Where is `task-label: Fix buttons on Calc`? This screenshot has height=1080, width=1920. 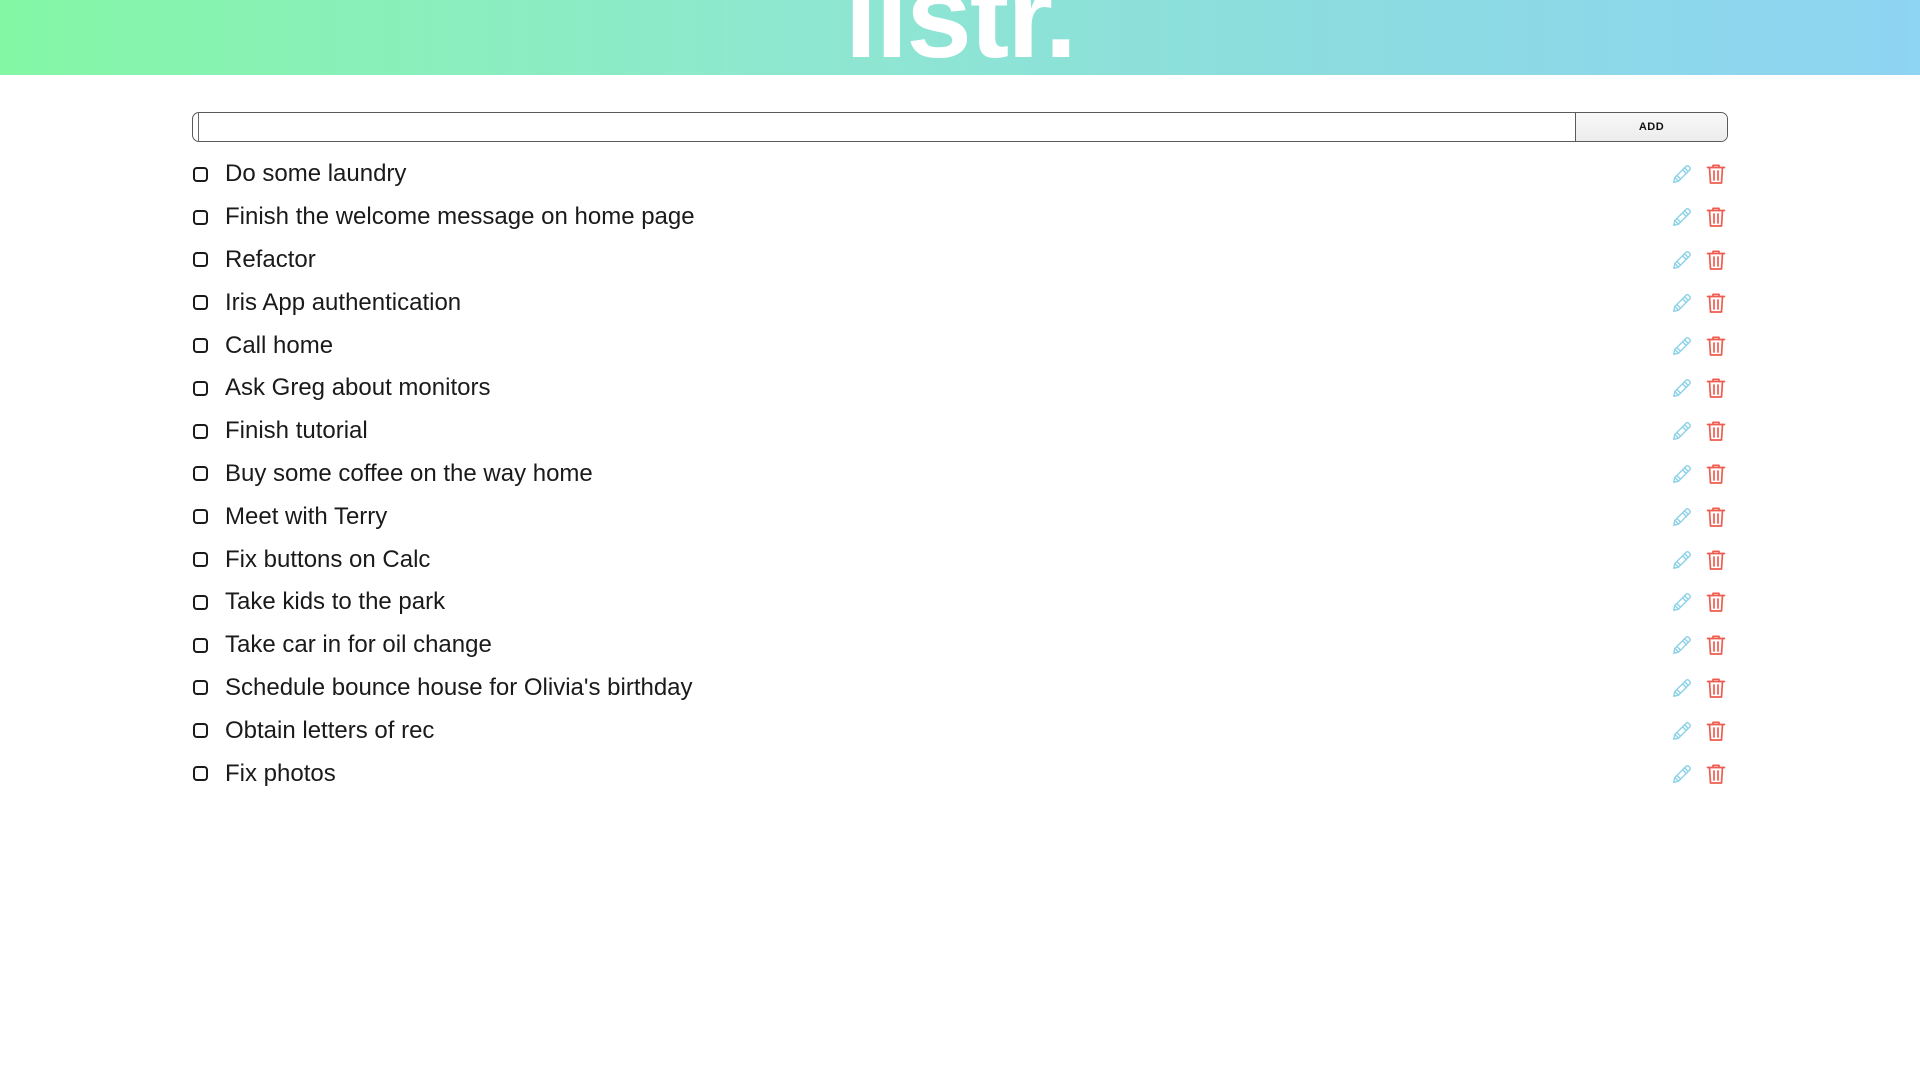
task-label: Fix buttons on Calc is located at coordinates (328, 559).